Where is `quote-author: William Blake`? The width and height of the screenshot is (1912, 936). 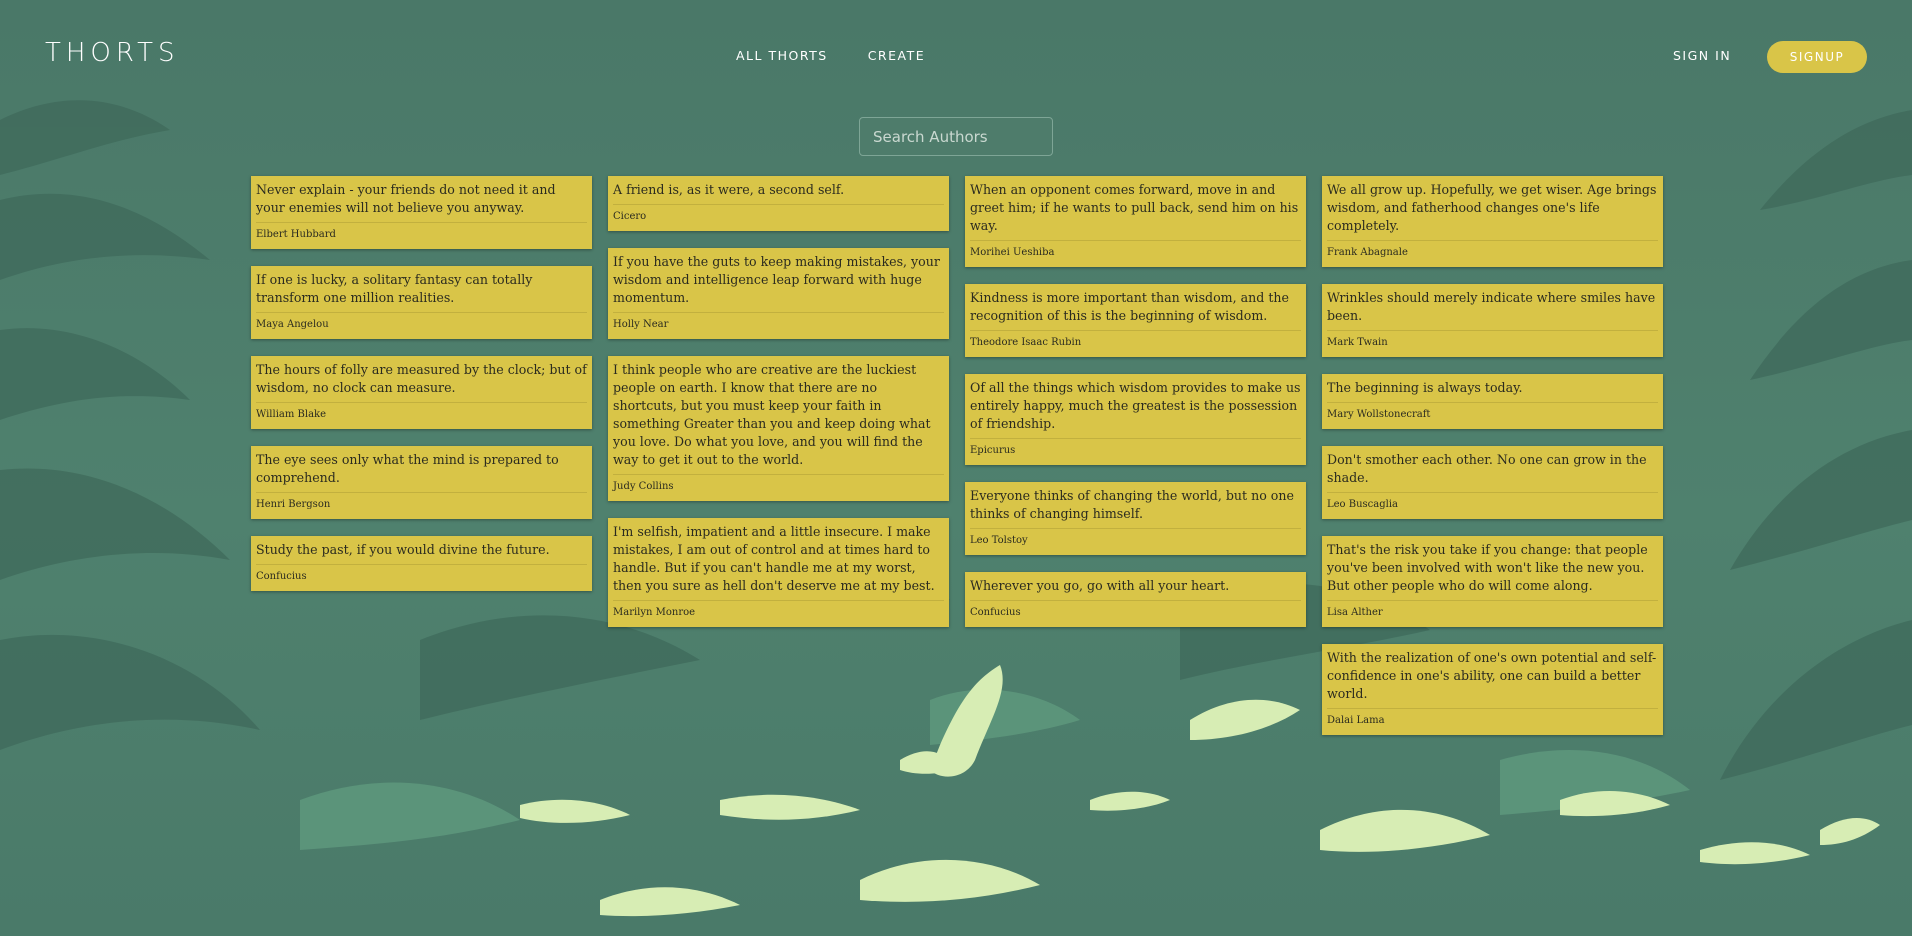
quote-author: William Blake is located at coordinates (291, 414).